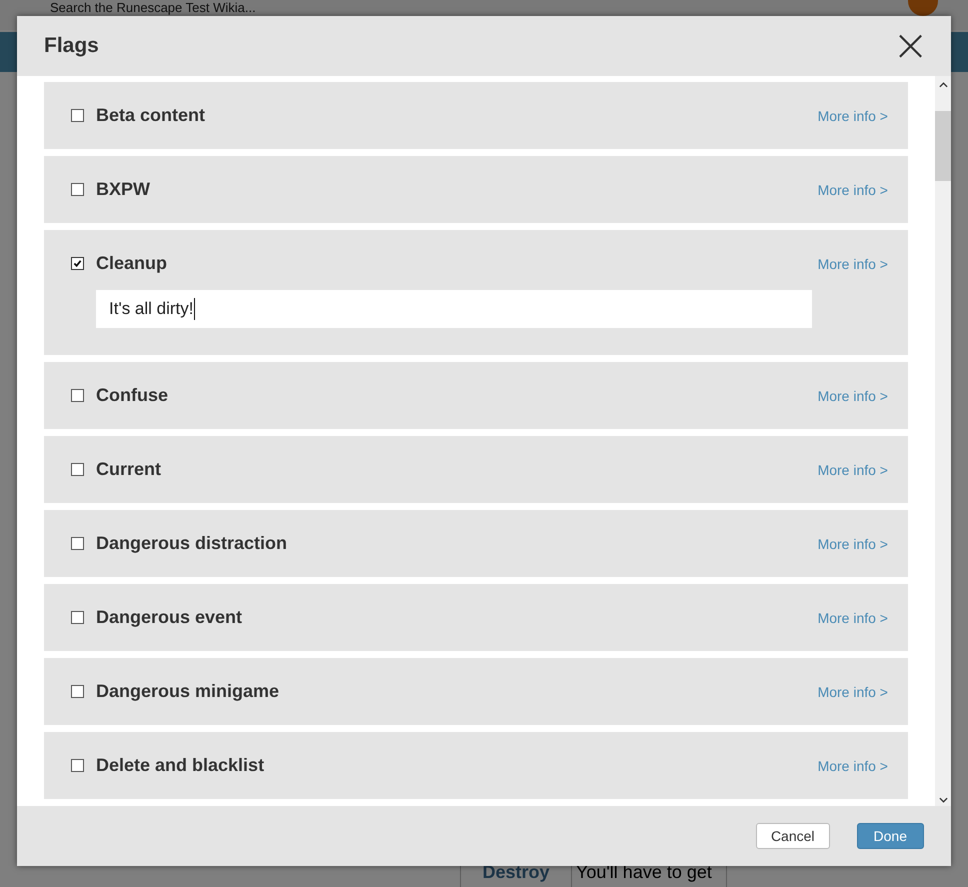 The height and width of the screenshot is (887, 968). Describe the element at coordinates (910, 46) in the screenshot. I see `close-button: ×` at that location.